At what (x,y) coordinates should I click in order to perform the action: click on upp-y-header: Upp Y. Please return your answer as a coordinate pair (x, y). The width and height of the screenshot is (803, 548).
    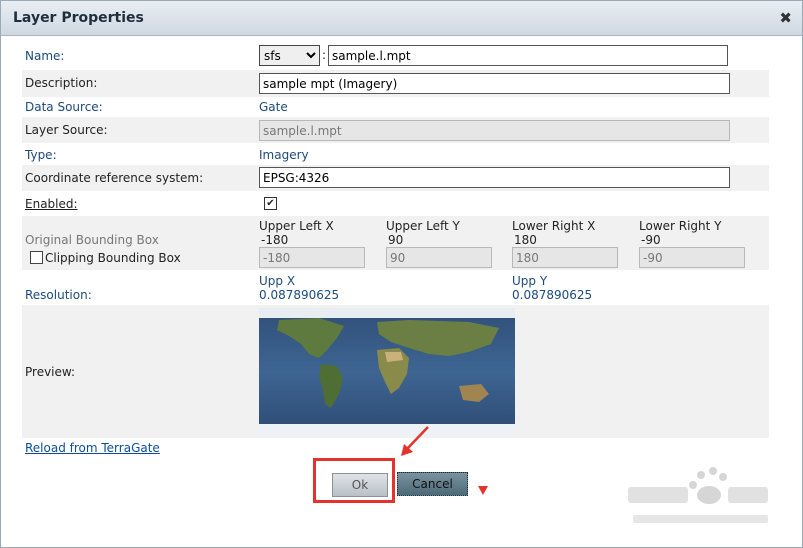
    Looking at the image, I should click on (530, 281).